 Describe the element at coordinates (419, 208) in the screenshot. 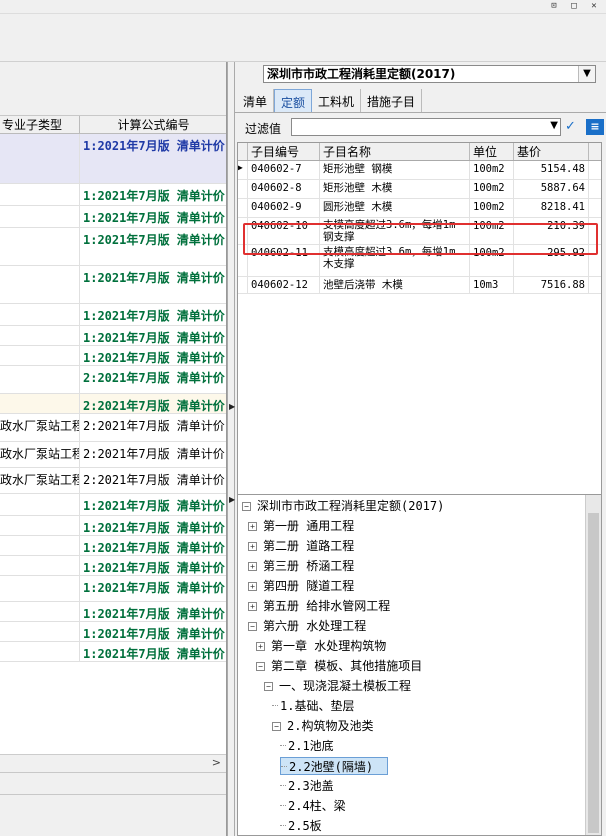

I see `table-row: 040602-9 圆形池壁 木模 100m2 8218.41` at that location.